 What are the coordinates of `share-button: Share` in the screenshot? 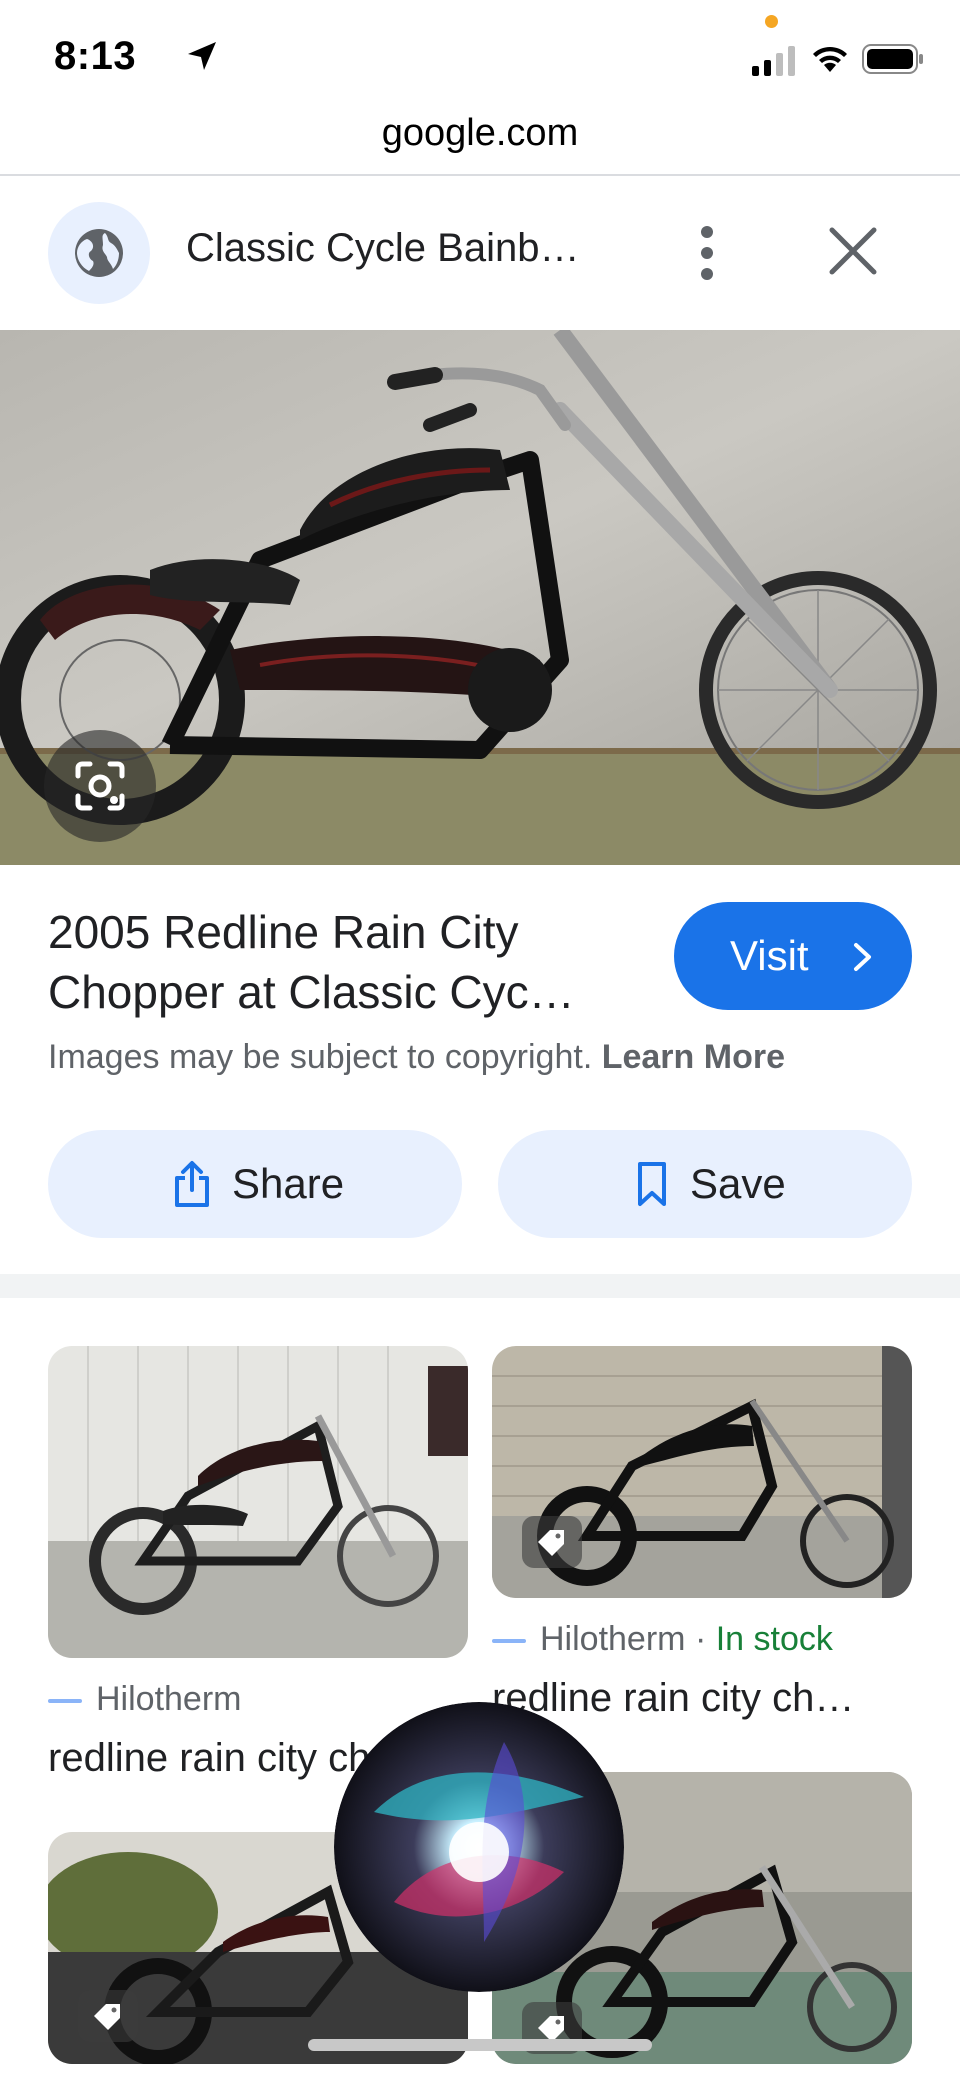 It's located at (255, 1184).